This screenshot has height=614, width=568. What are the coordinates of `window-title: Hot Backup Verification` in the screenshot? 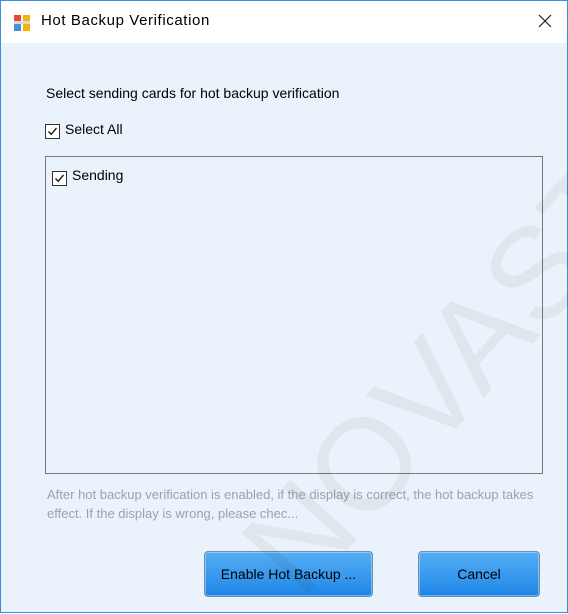 It's located at (125, 20).